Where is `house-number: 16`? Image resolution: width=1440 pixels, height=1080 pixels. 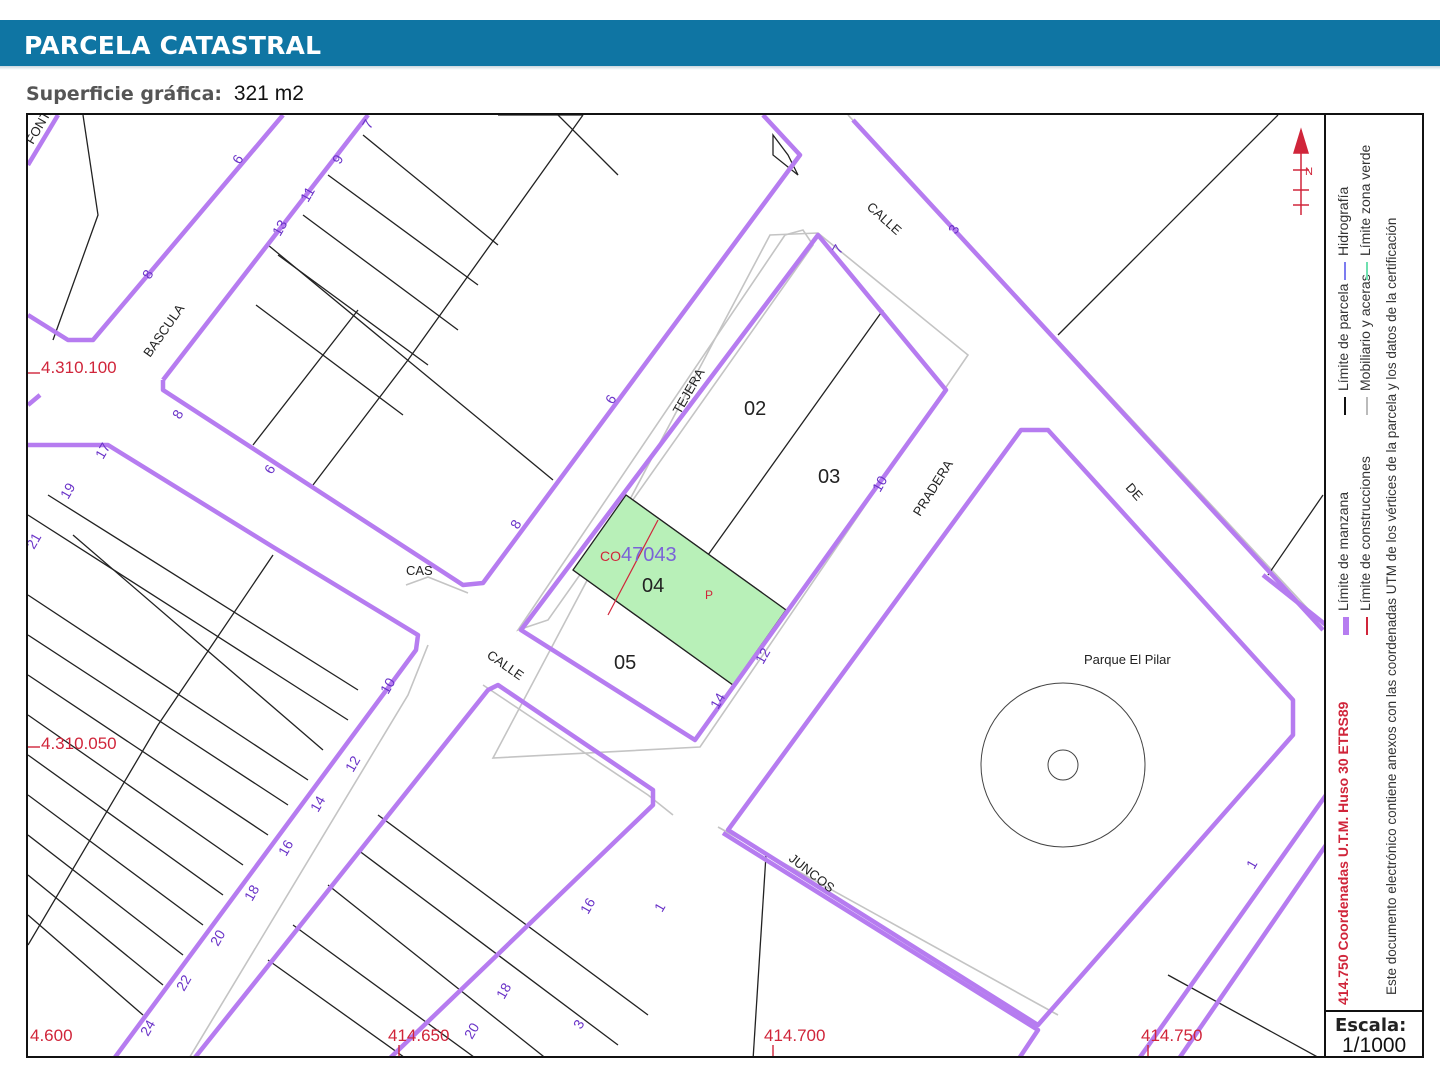 house-number: 16 is located at coordinates (588, 906).